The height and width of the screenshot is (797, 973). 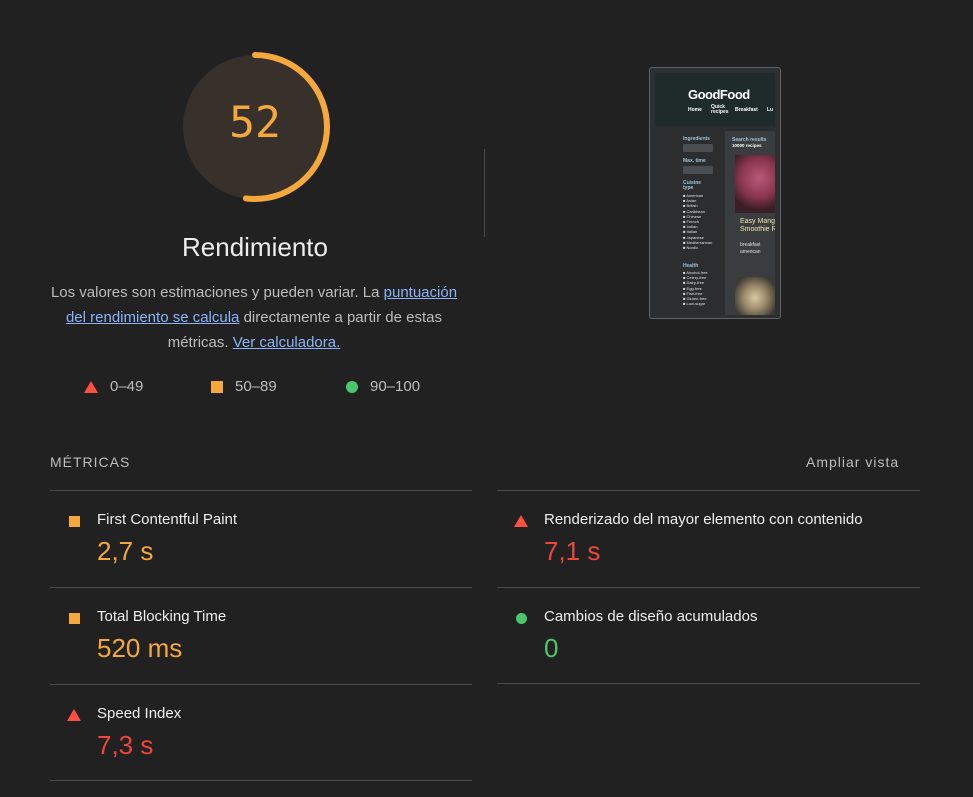 I want to click on metric-value: 0, so click(x=551, y=648).